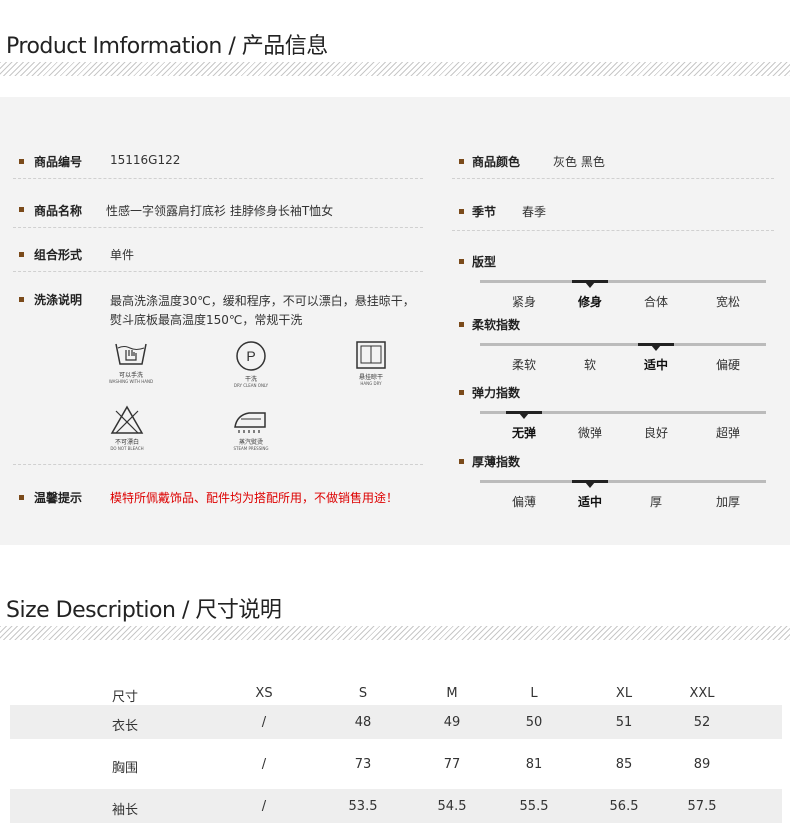 Image resolution: width=790 pixels, height=827 pixels. I want to click on table-header-cell: M, so click(452, 693).